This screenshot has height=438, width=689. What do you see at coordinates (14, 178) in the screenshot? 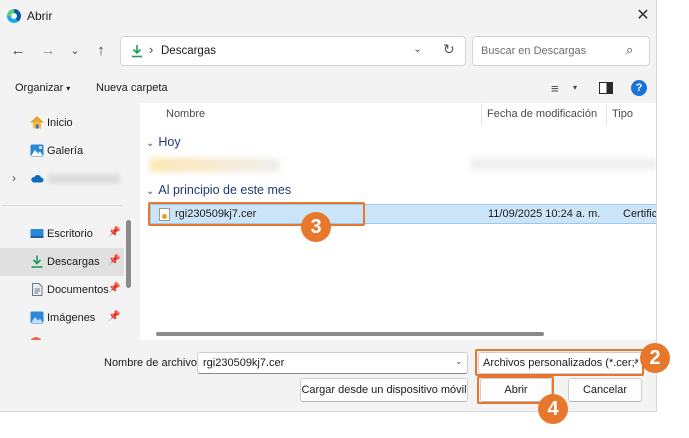
I see `expand-chevron-icon: ›` at bounding box center [14, 178].